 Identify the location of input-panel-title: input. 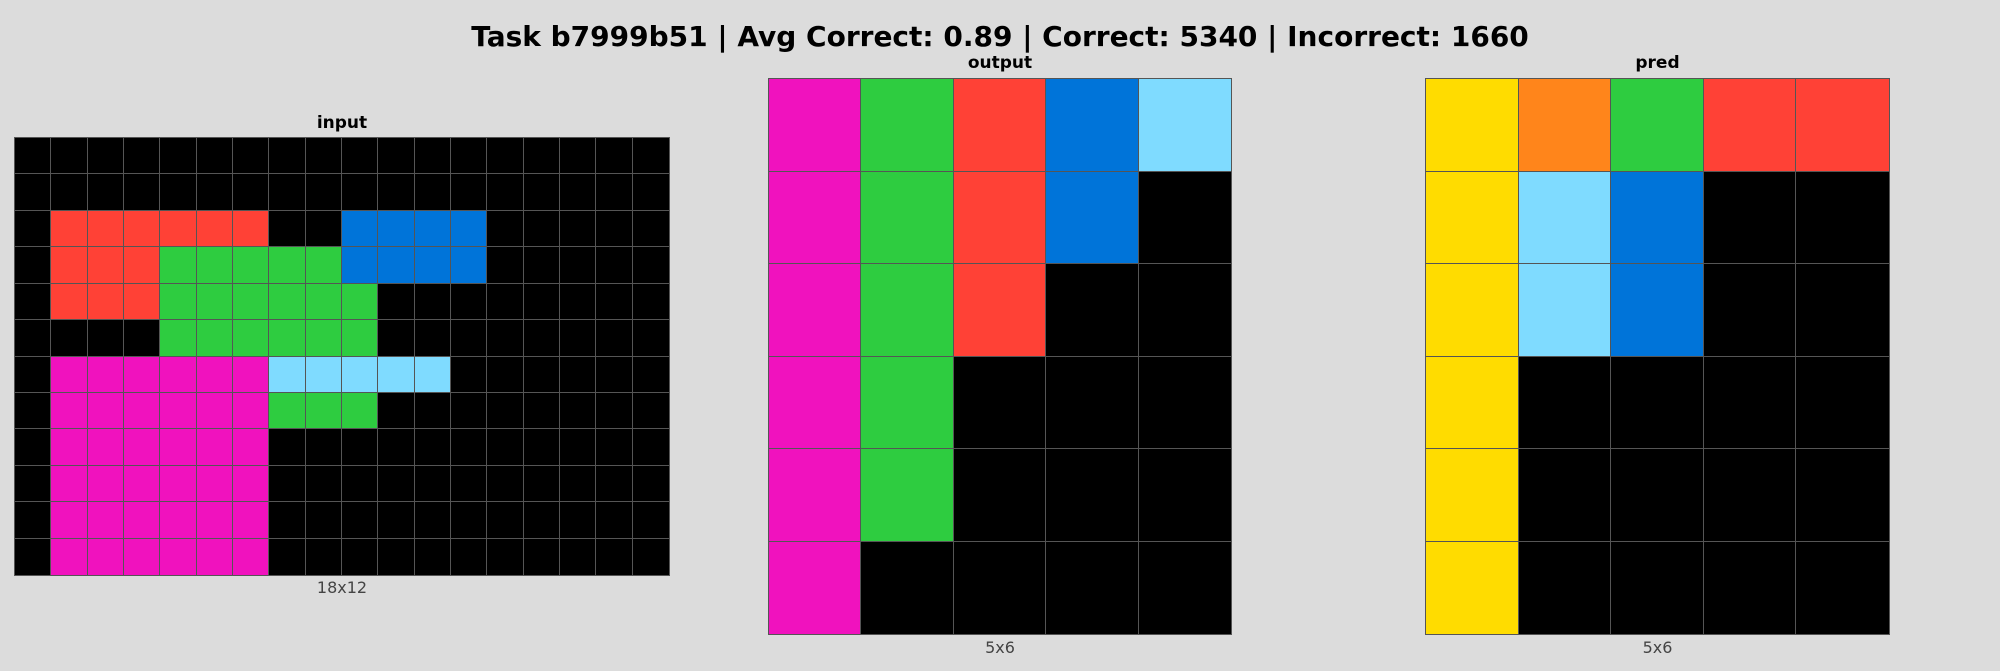
(342, 123).